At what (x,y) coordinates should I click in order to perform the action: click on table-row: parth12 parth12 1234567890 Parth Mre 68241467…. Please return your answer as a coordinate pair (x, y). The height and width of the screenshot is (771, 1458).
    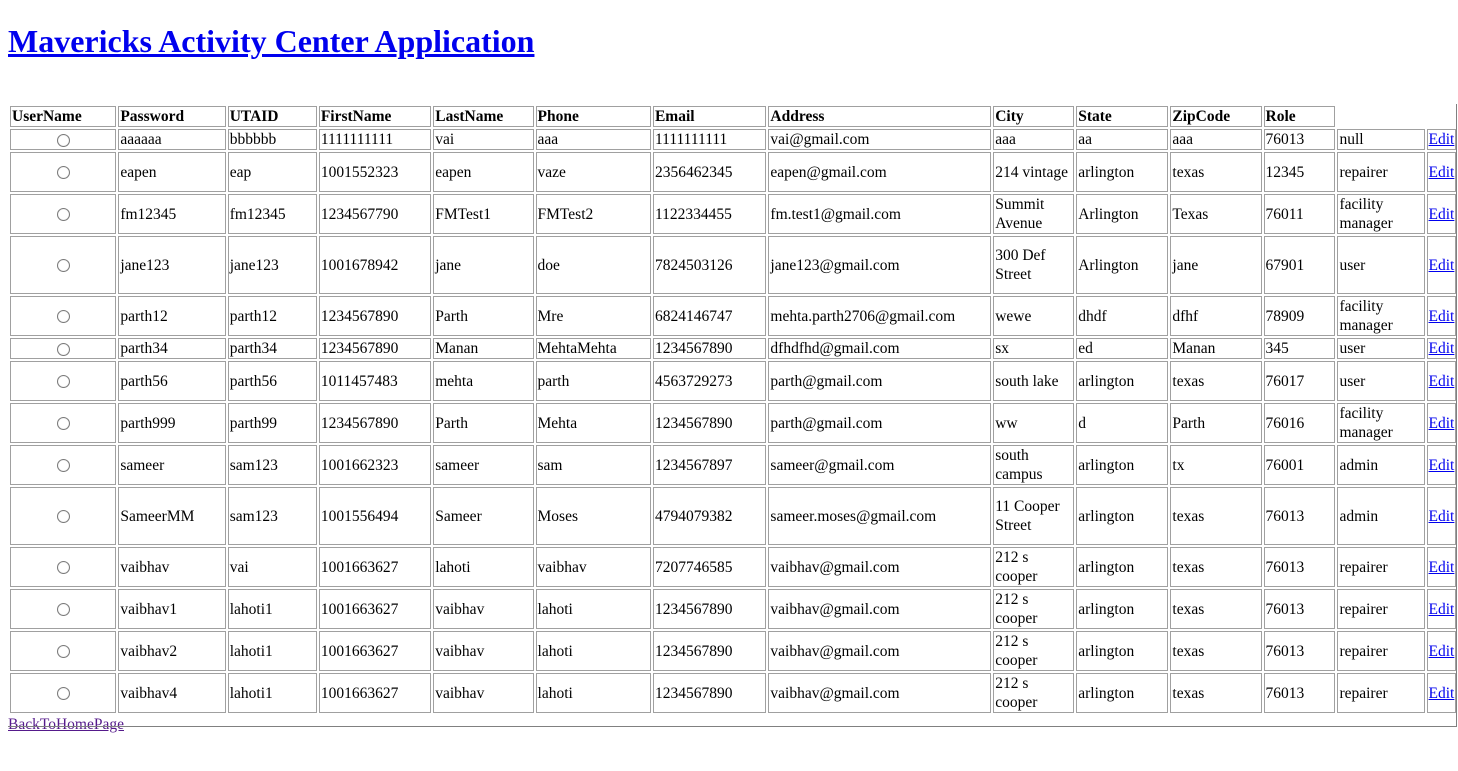
    Looking at the image, I should click on (733, 316).